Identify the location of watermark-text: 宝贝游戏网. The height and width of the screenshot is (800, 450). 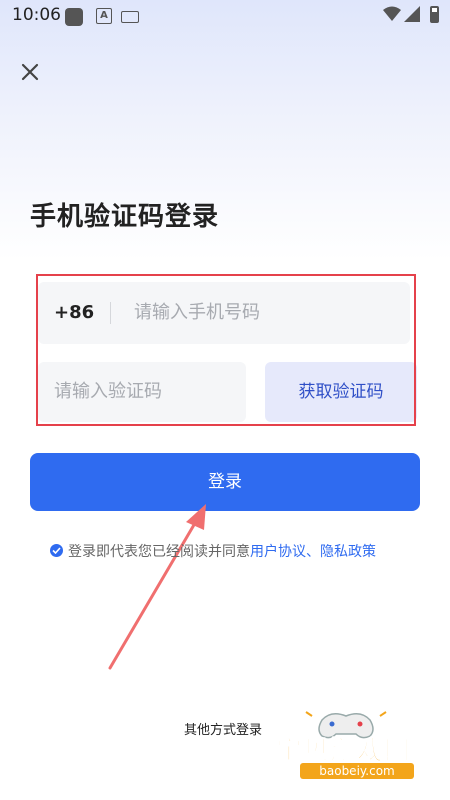
(343, 751).